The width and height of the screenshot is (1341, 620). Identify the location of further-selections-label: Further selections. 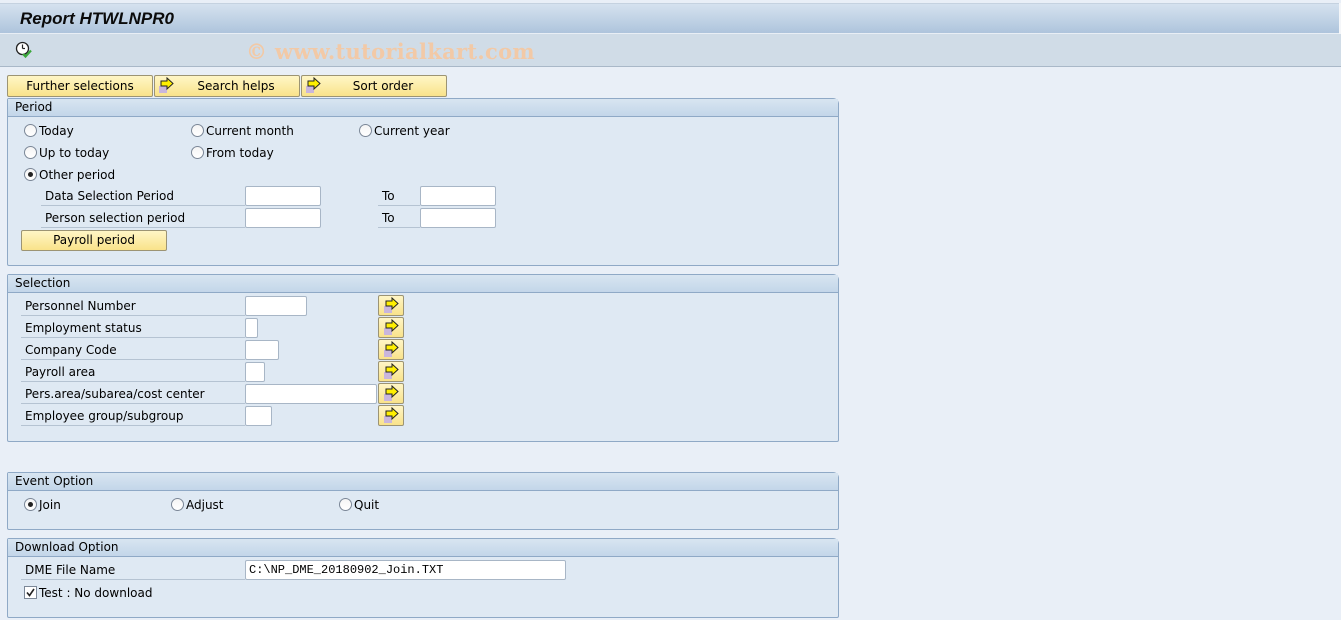
(80, 86).